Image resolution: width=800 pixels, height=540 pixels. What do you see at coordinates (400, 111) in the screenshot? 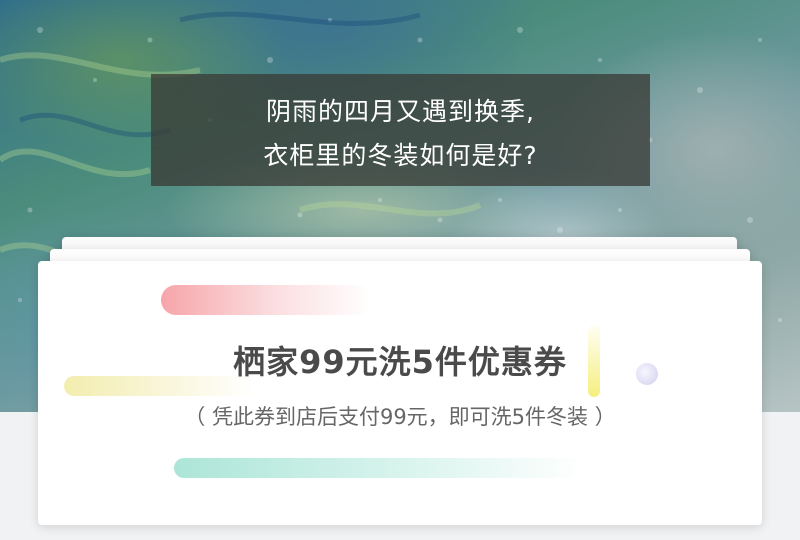
I see `hero-title-line-1: 阴雨的四月又遇到换季,` at bounding box center [400, 111].